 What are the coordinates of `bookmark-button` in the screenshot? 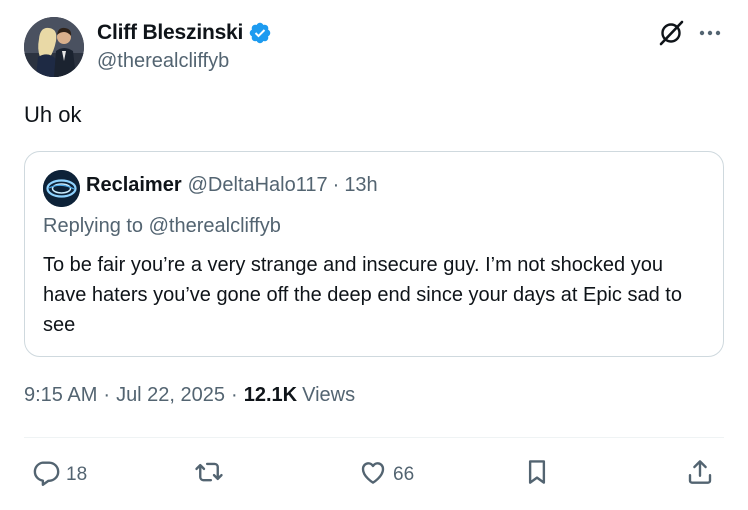 It's located at (537, 474).